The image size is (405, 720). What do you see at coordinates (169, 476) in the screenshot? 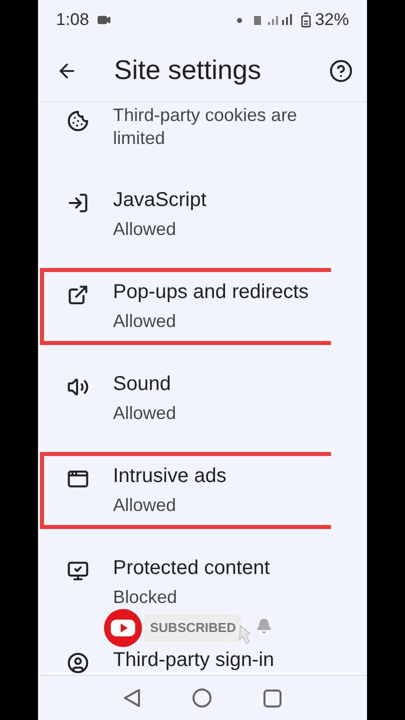
I see `setting-title: Intrusive ads` at bounding box center [169, 476].